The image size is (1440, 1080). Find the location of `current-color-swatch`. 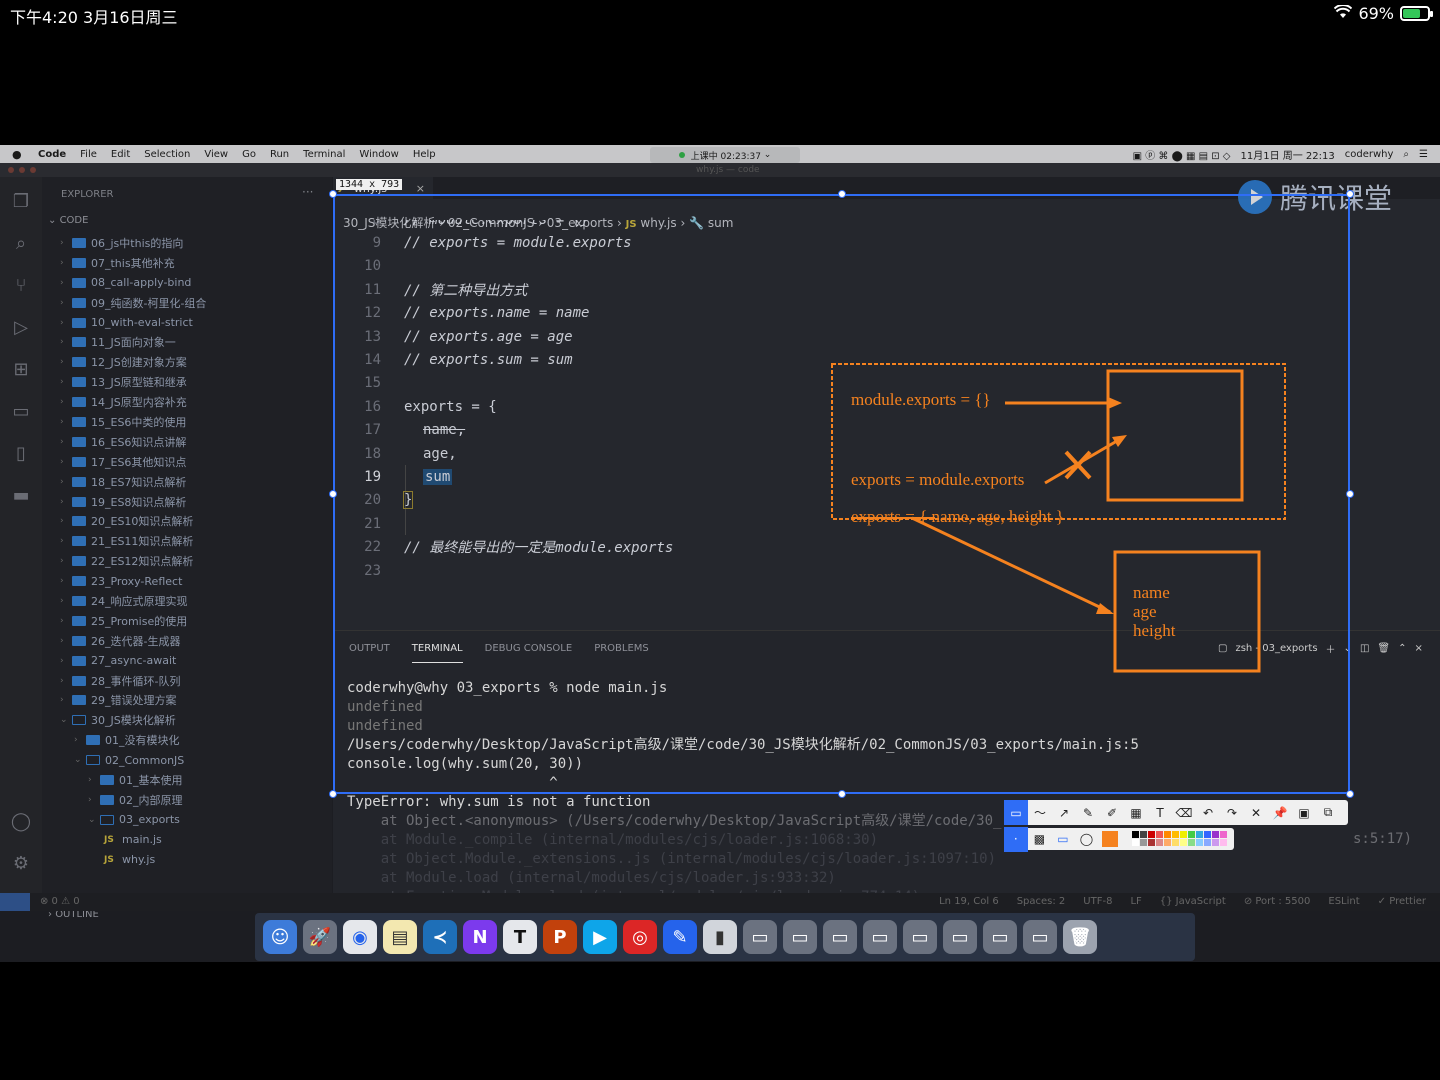

current-color-swatch is located at coordinates (1110, 839).